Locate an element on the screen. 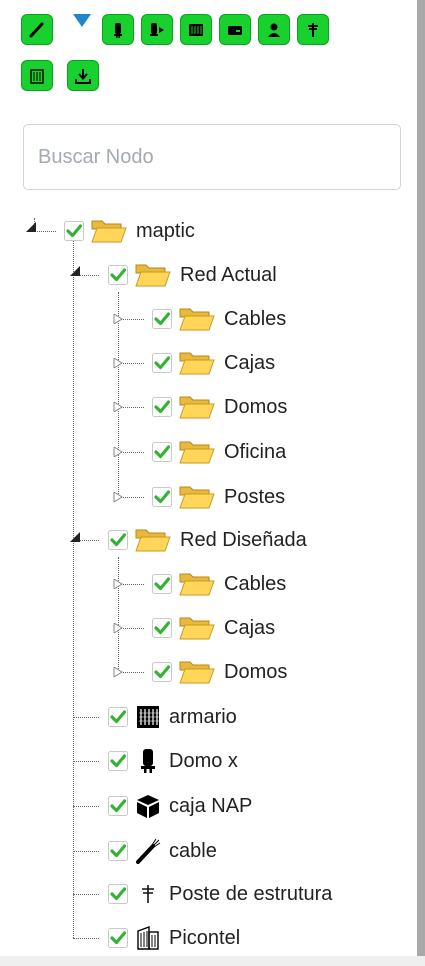 Image resolution: width=425 pixels, height=966 pixels. tree-node-label: cable is located at coordinates (193, 851).